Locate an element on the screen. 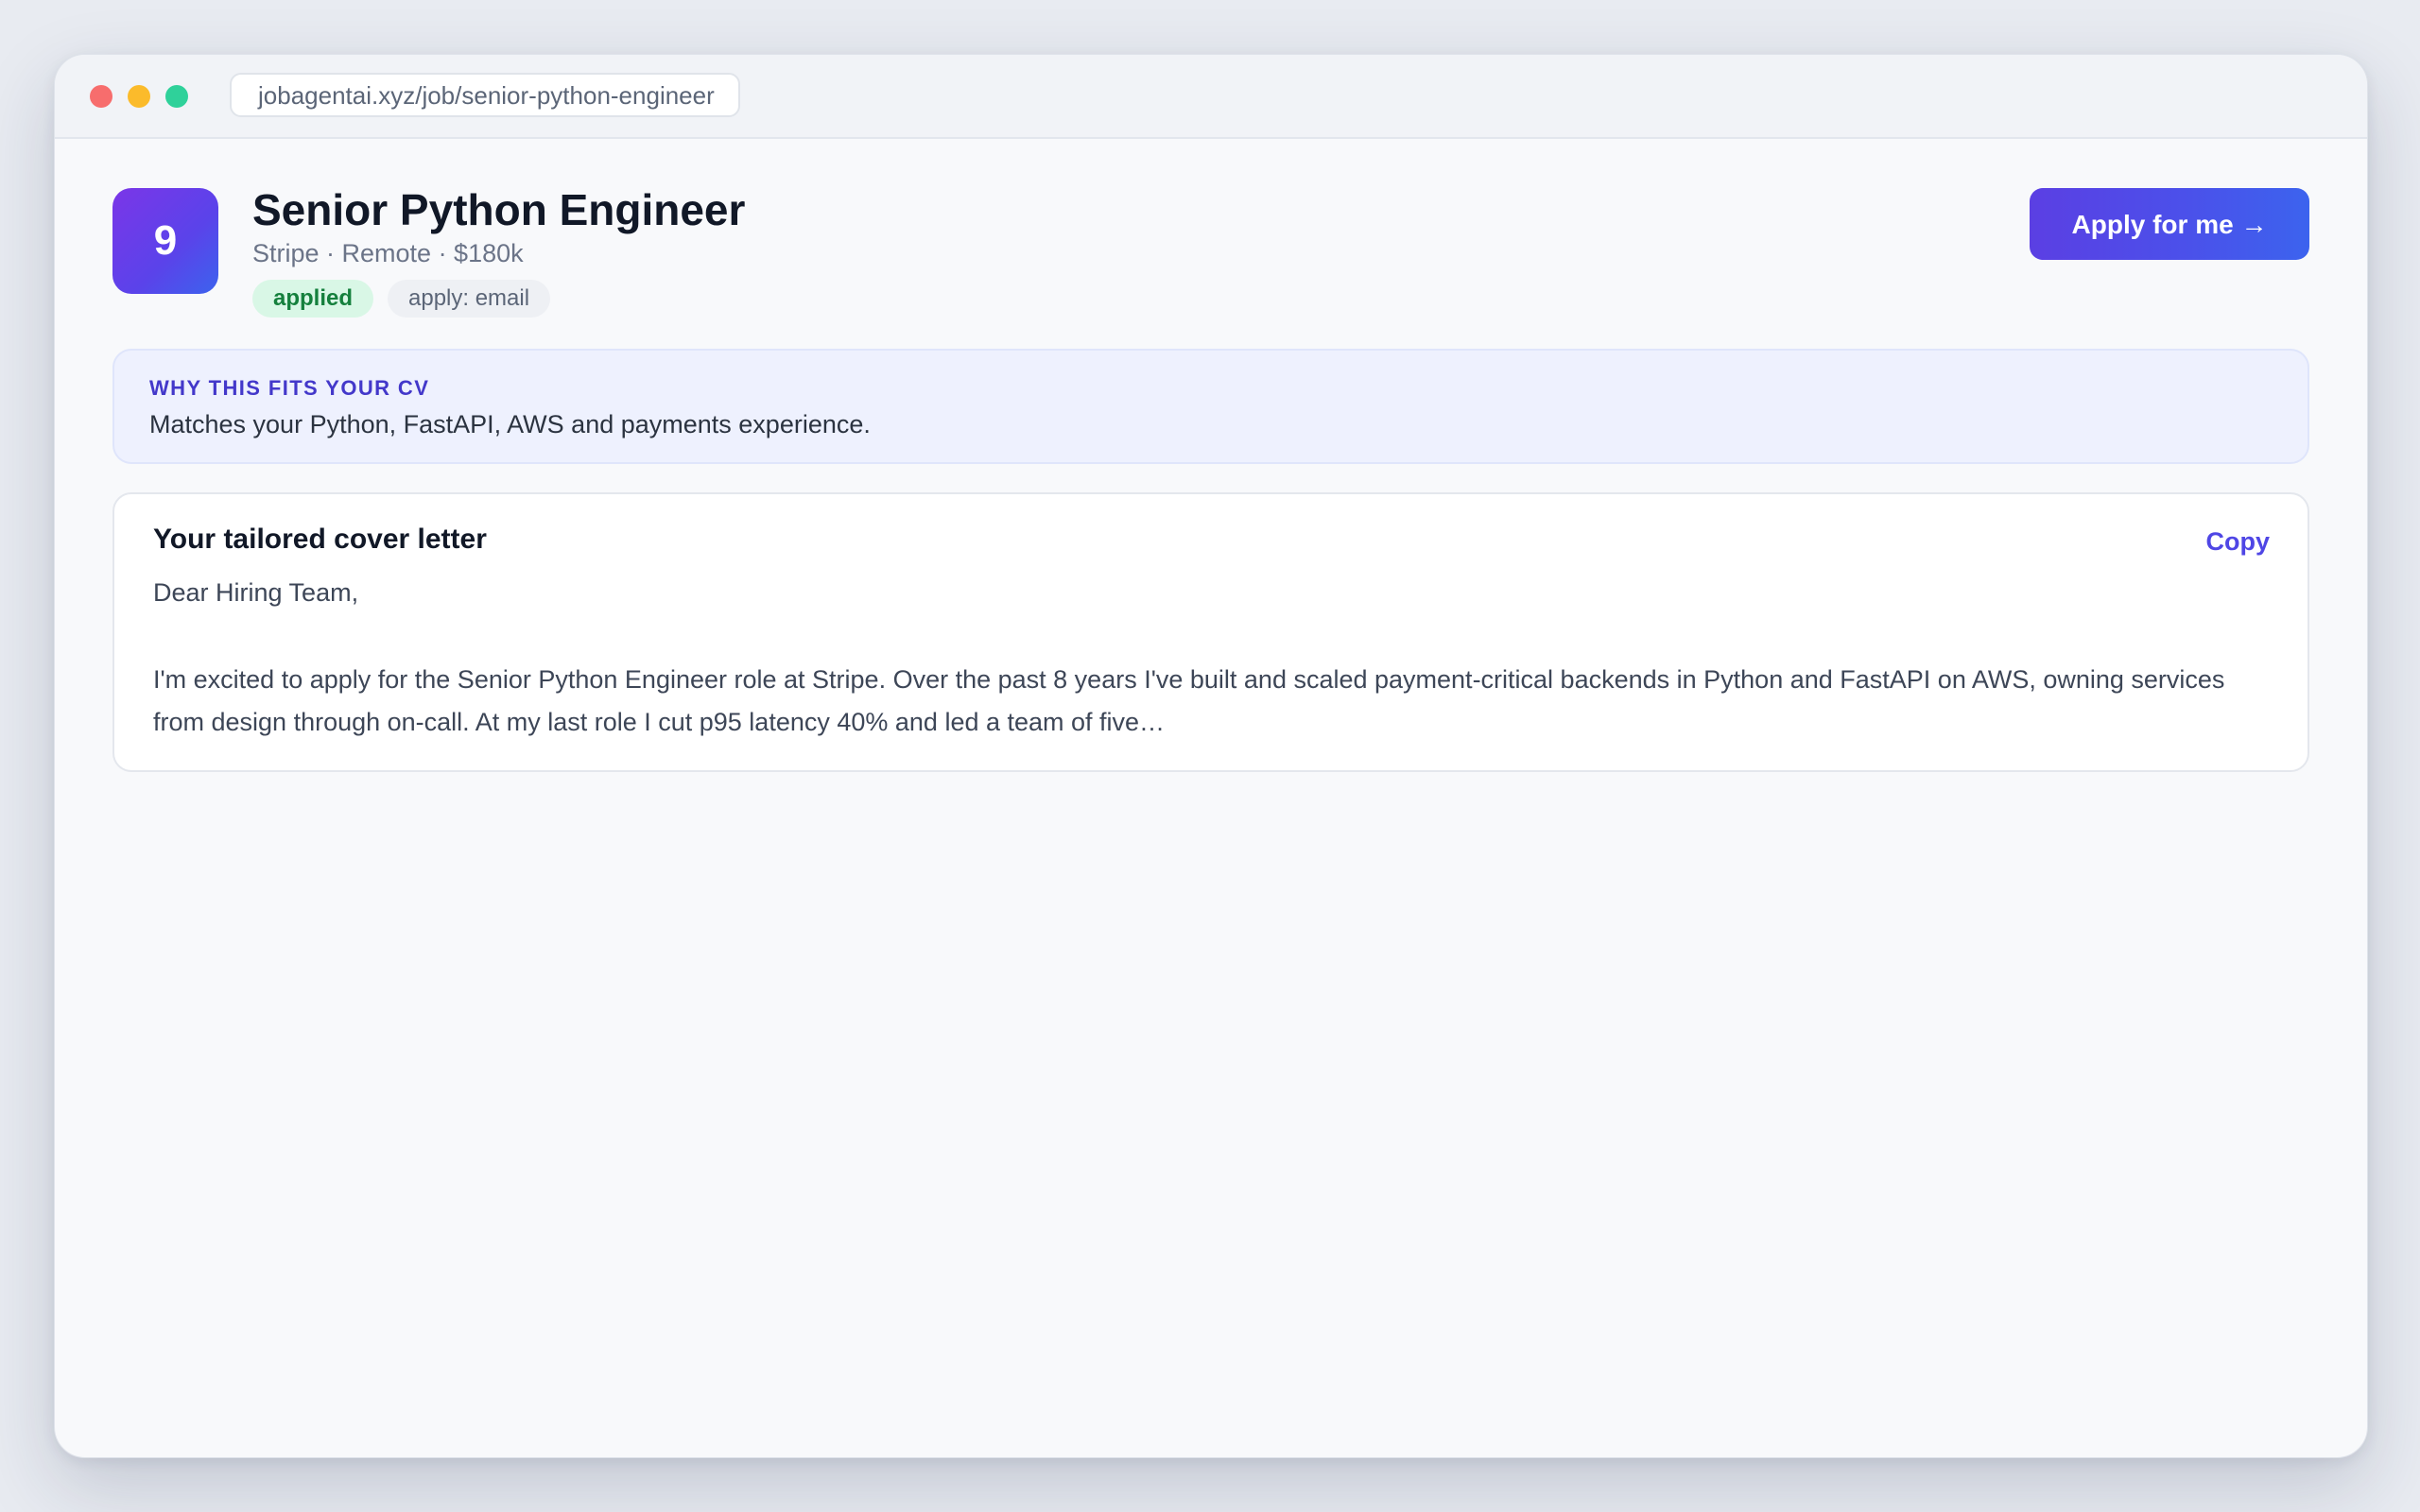 The height and width of the screenshot is (1512, 2420). maximize-window-dot-icon is located at coordinates (177, 96).